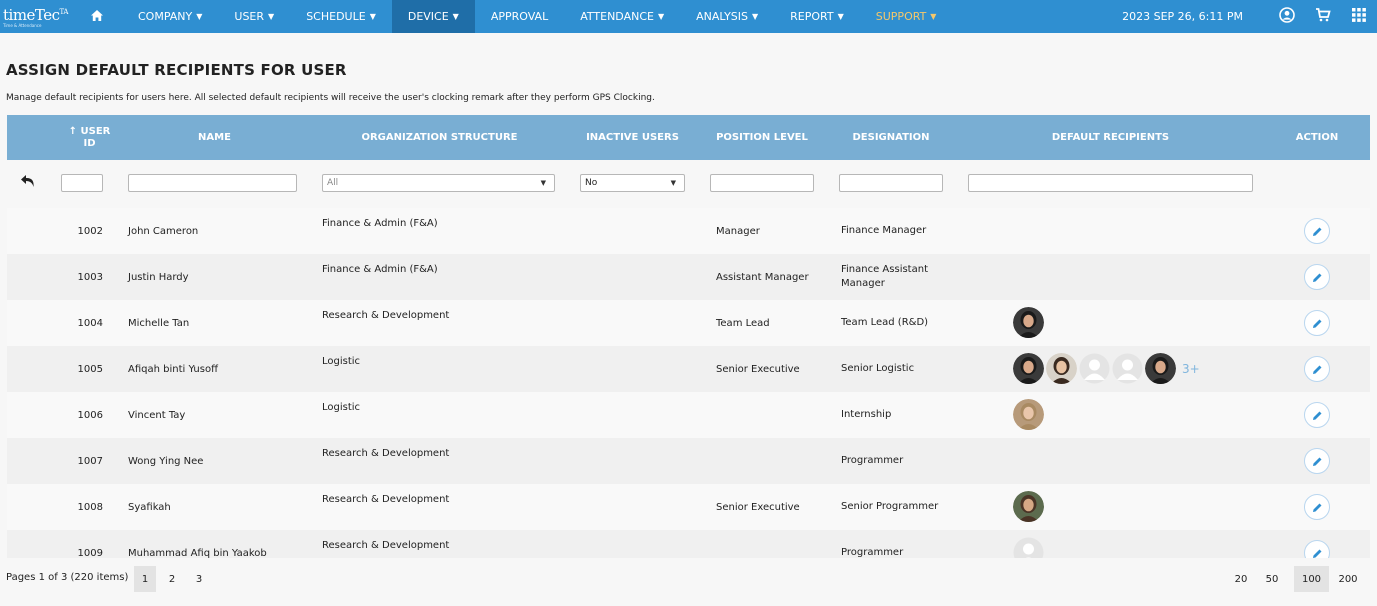 The width and height of the screenshot is (1377, 606). I want to click on reset-filter-back-icon, so click(28, 182).